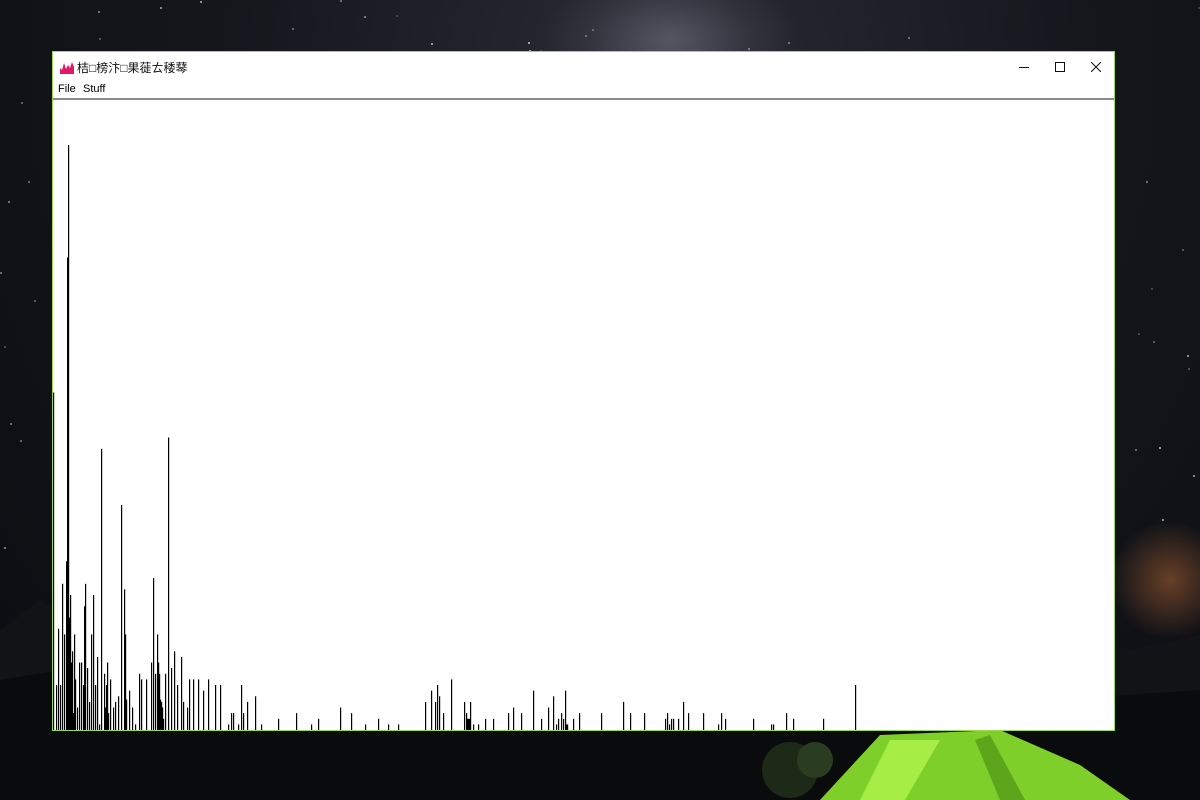 The height and width of the screenshot is (800, 1200). I want to click on maximize-button, so click(1060, 67).